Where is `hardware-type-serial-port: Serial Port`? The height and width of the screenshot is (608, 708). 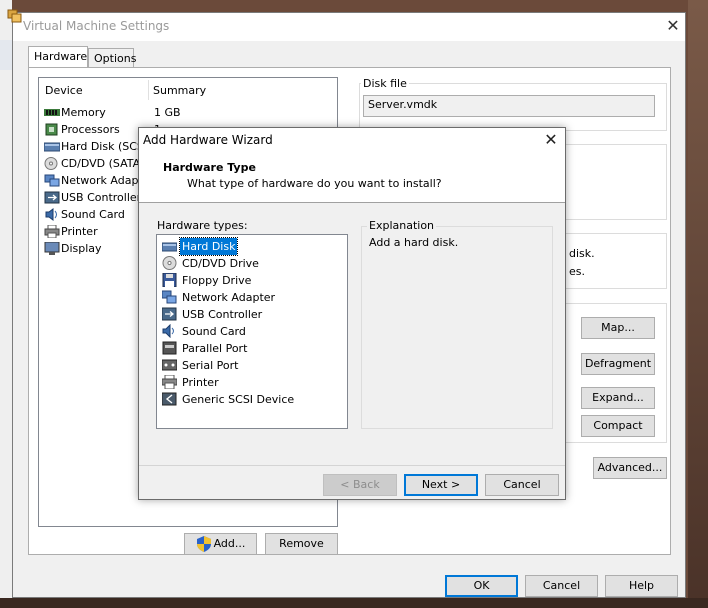
hardware-type-serial-port: Serial Port is located at coordinates (252, 365).